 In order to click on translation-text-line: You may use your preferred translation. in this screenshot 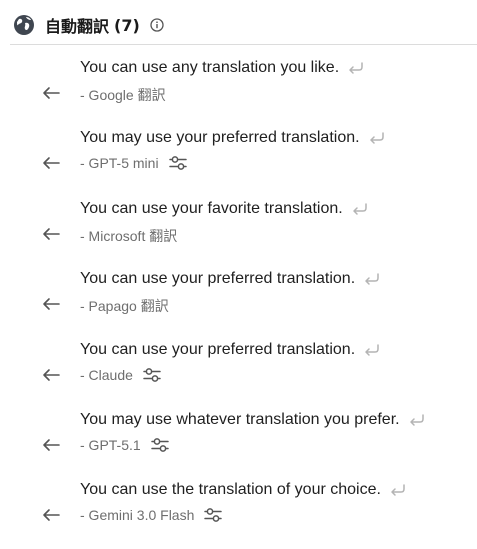, I will do `click(233, 138)`.